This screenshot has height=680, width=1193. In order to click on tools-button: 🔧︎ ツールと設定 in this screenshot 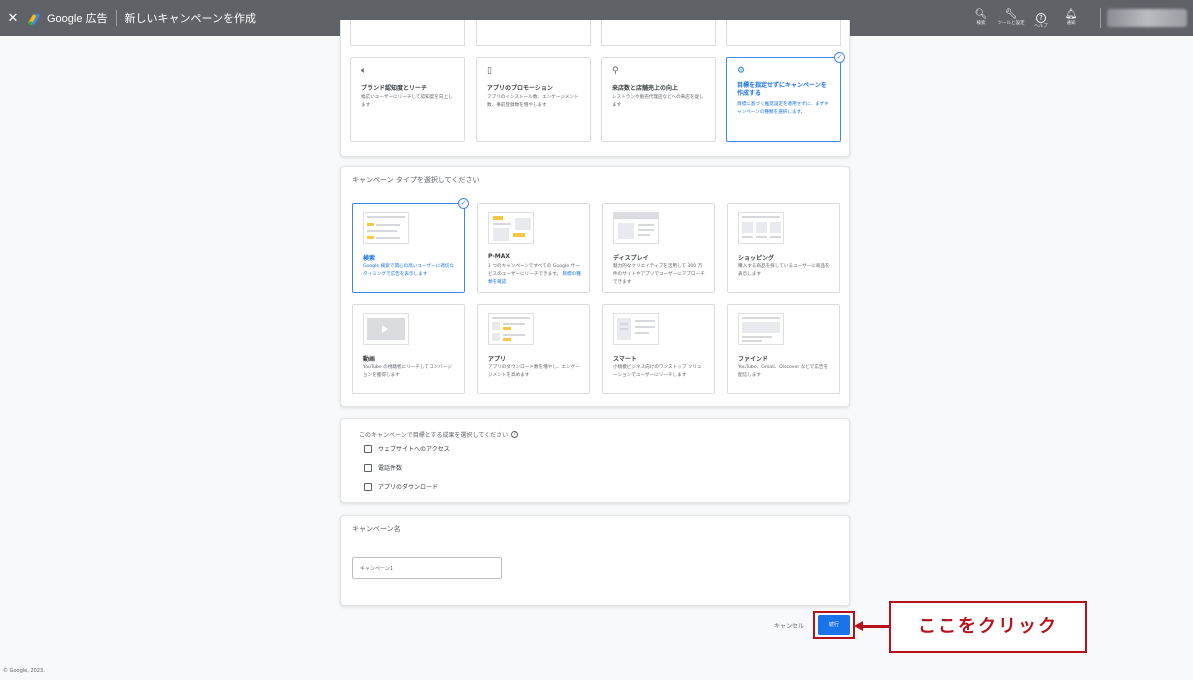, I will do `click(1011, 17)`.